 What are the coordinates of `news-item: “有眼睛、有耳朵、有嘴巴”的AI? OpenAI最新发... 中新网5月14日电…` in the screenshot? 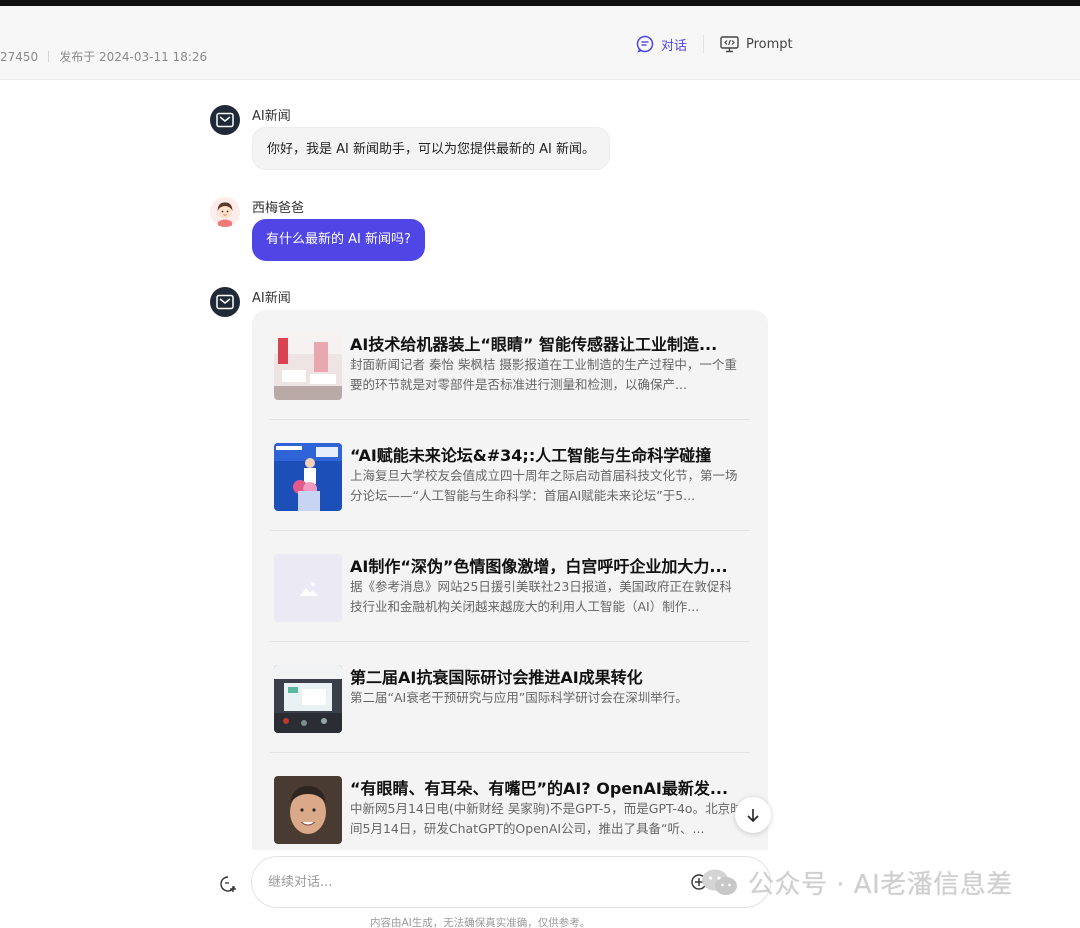 It's located at (510, 802).